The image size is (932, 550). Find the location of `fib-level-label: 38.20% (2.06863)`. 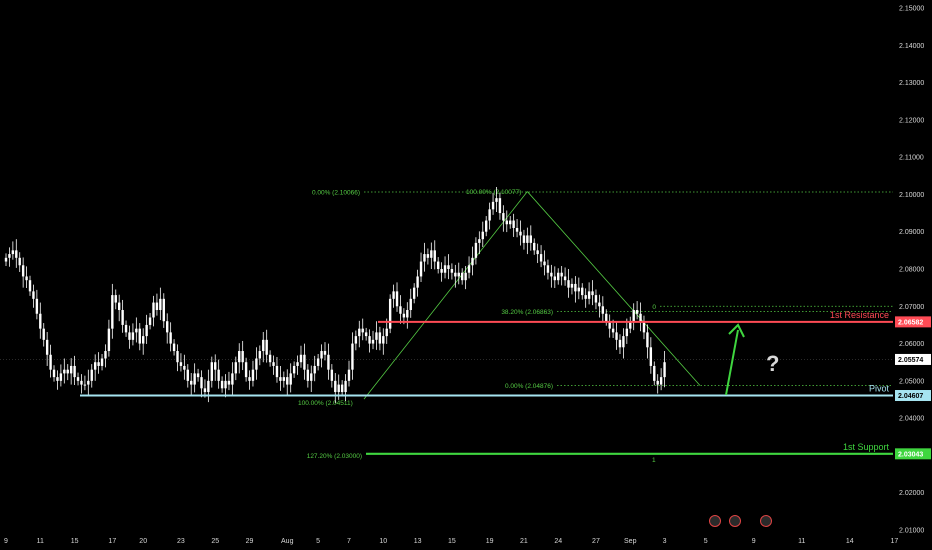

fib-level-label: 38.20% (2.06863) is located at coordinates (527, 312).